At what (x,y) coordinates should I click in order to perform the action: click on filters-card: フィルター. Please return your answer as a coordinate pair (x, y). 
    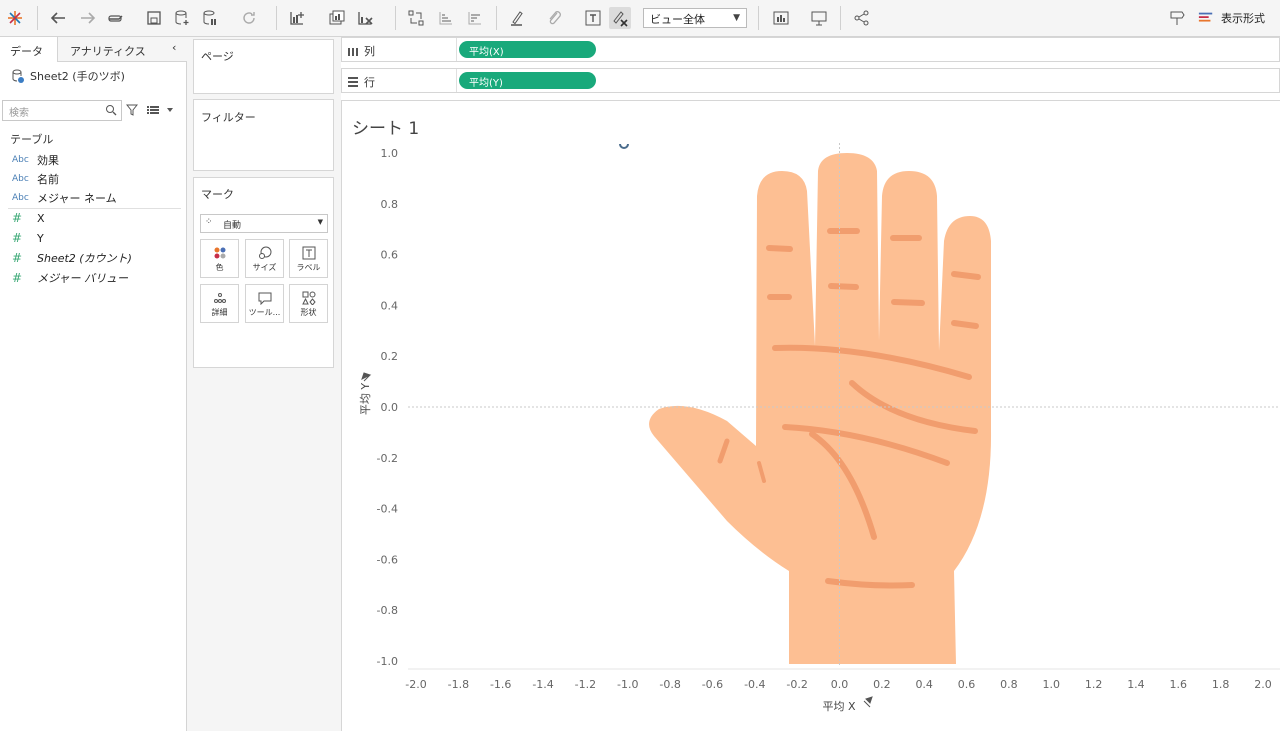
    Looking at the image, I should click on (263, 135).